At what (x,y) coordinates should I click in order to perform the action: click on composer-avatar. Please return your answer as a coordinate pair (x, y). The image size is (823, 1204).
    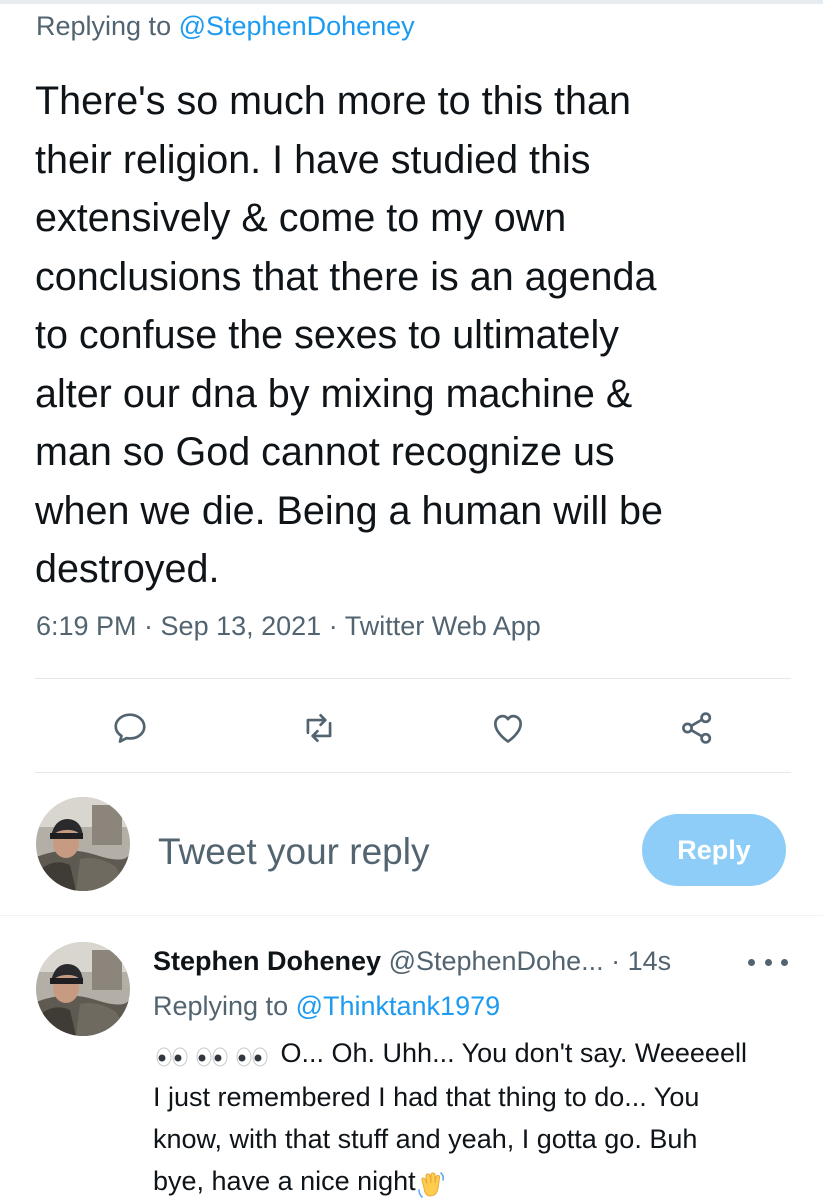
    Looking at the image, I should click on (83, 844).